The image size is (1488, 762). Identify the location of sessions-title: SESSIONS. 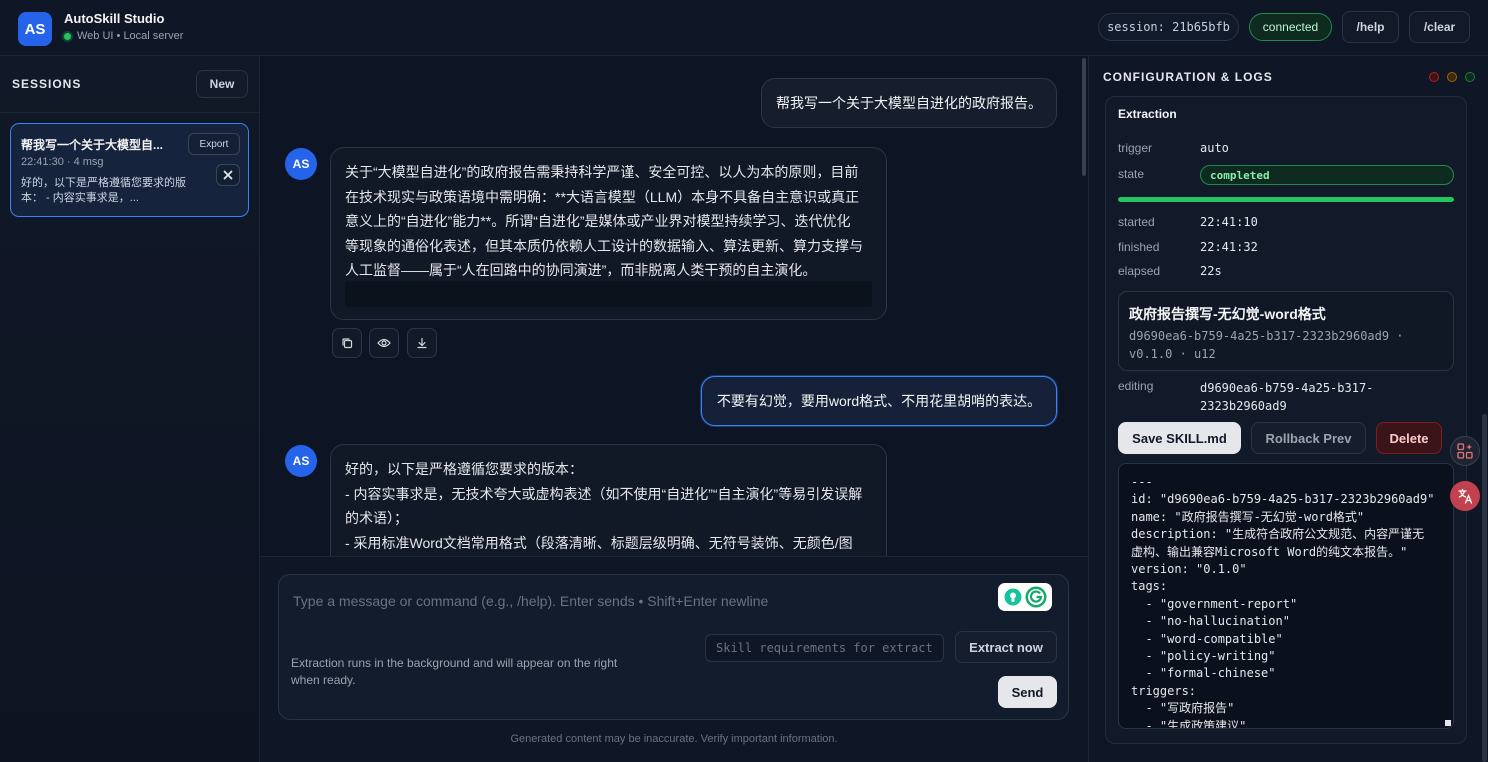
(47, 84).